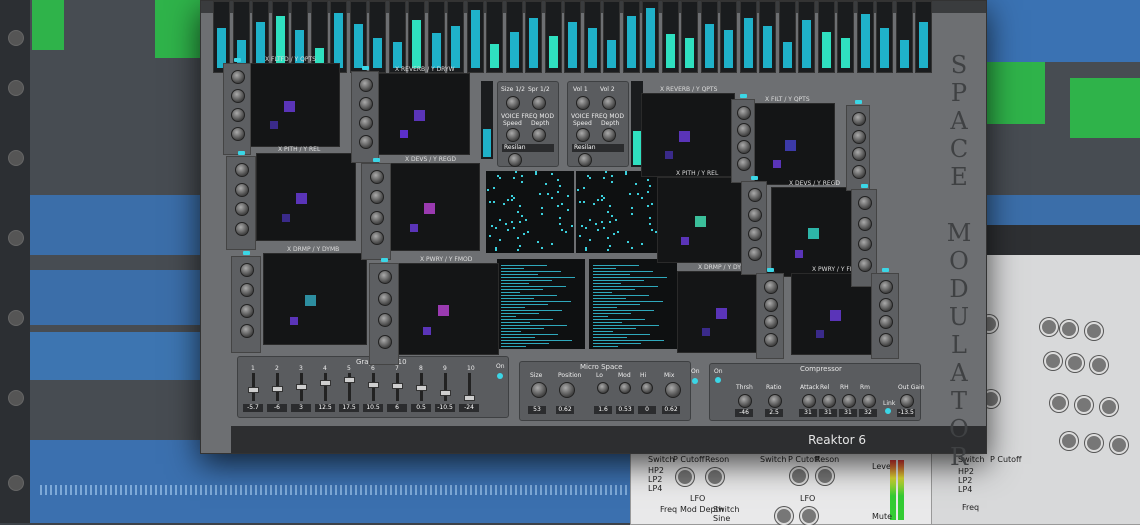 This screenshot has width=1140, height=525. I want to click on xy-pad: X REVERB / Y QPTS, so click(688, 131).